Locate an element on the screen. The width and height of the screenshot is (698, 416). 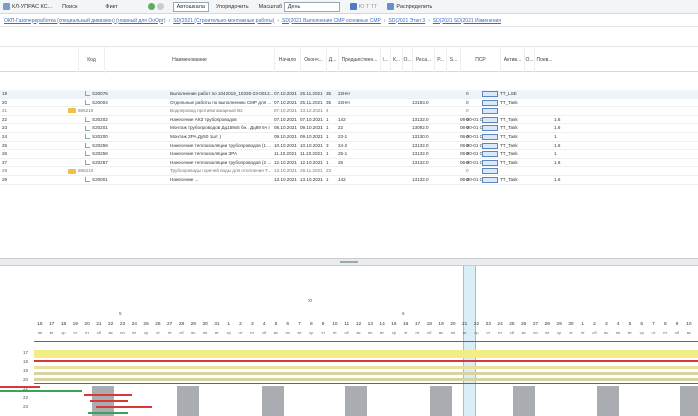
weekday-label: вс is located at coordinates (358, 332).